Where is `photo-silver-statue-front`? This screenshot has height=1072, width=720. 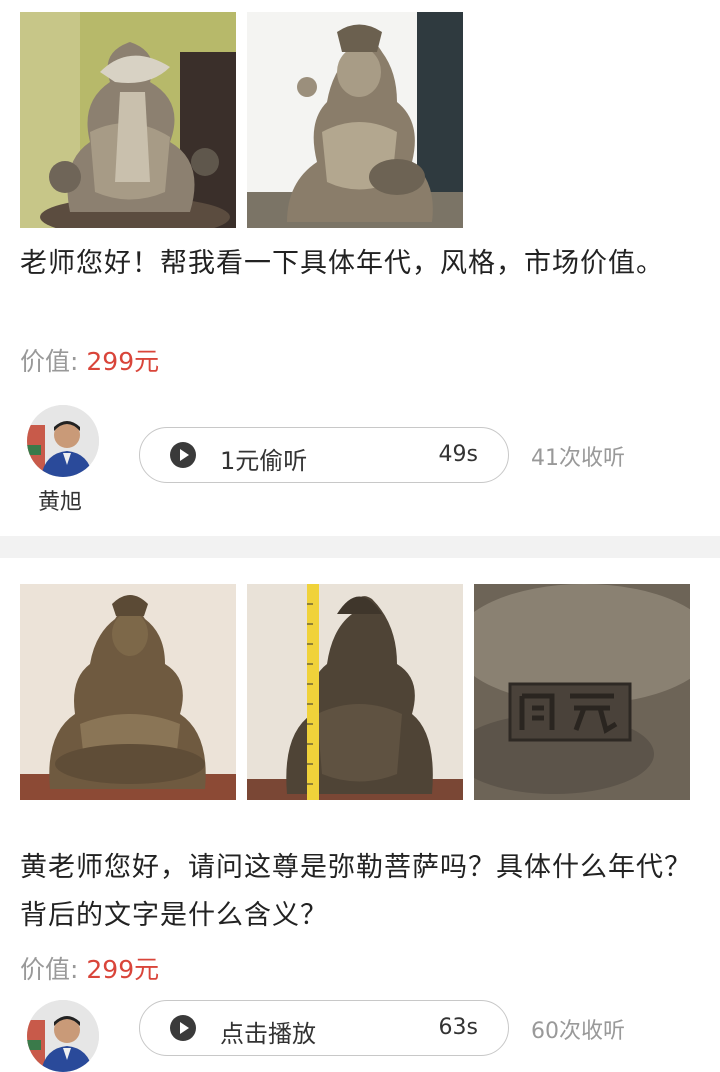 photo-silver-statue-front is located at coordinates (128, 120).